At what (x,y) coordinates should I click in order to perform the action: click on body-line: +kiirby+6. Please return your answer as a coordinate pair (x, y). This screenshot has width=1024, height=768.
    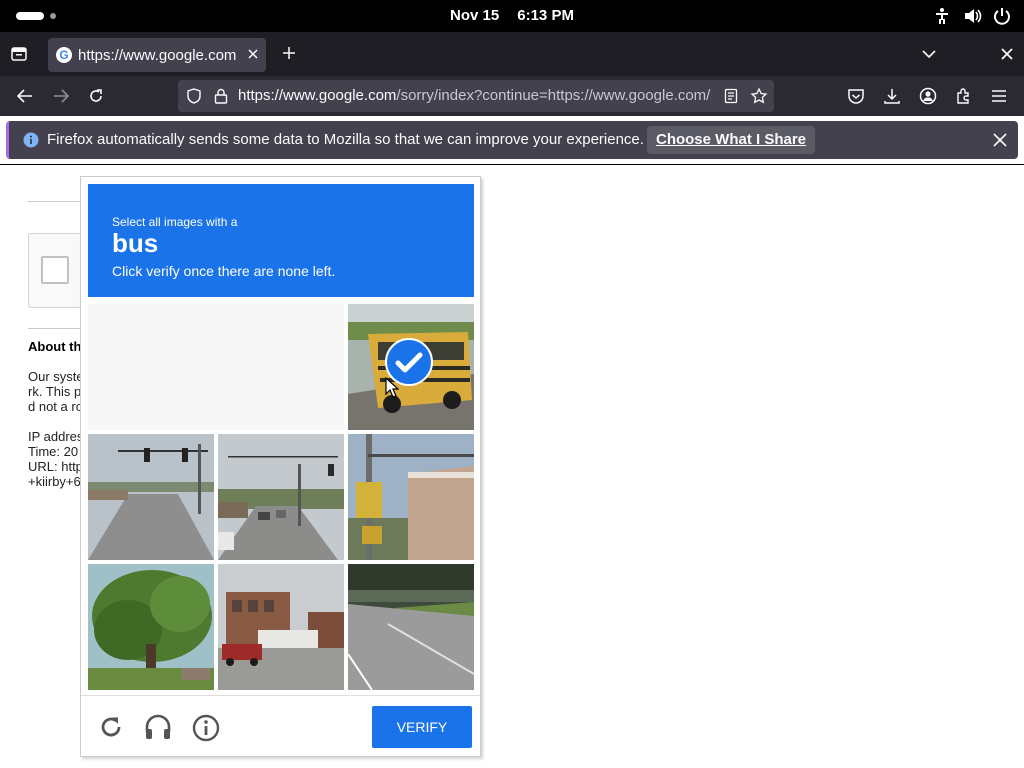
    Looking at the image, I should click on (54, 481).